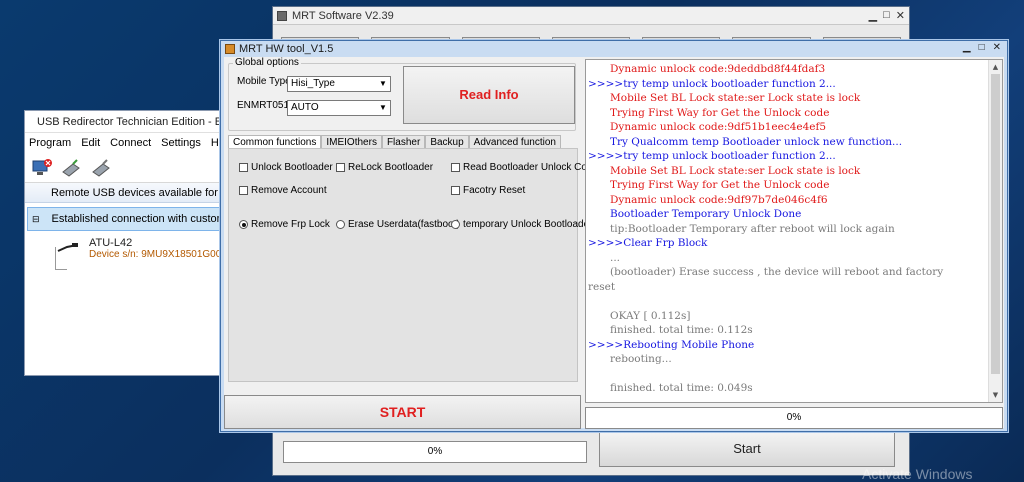 The image size is (1024, 482). Describe the element at coordinates (289, 190) in the screenshot. I see `remove-account-label: Remove Account` at that location.